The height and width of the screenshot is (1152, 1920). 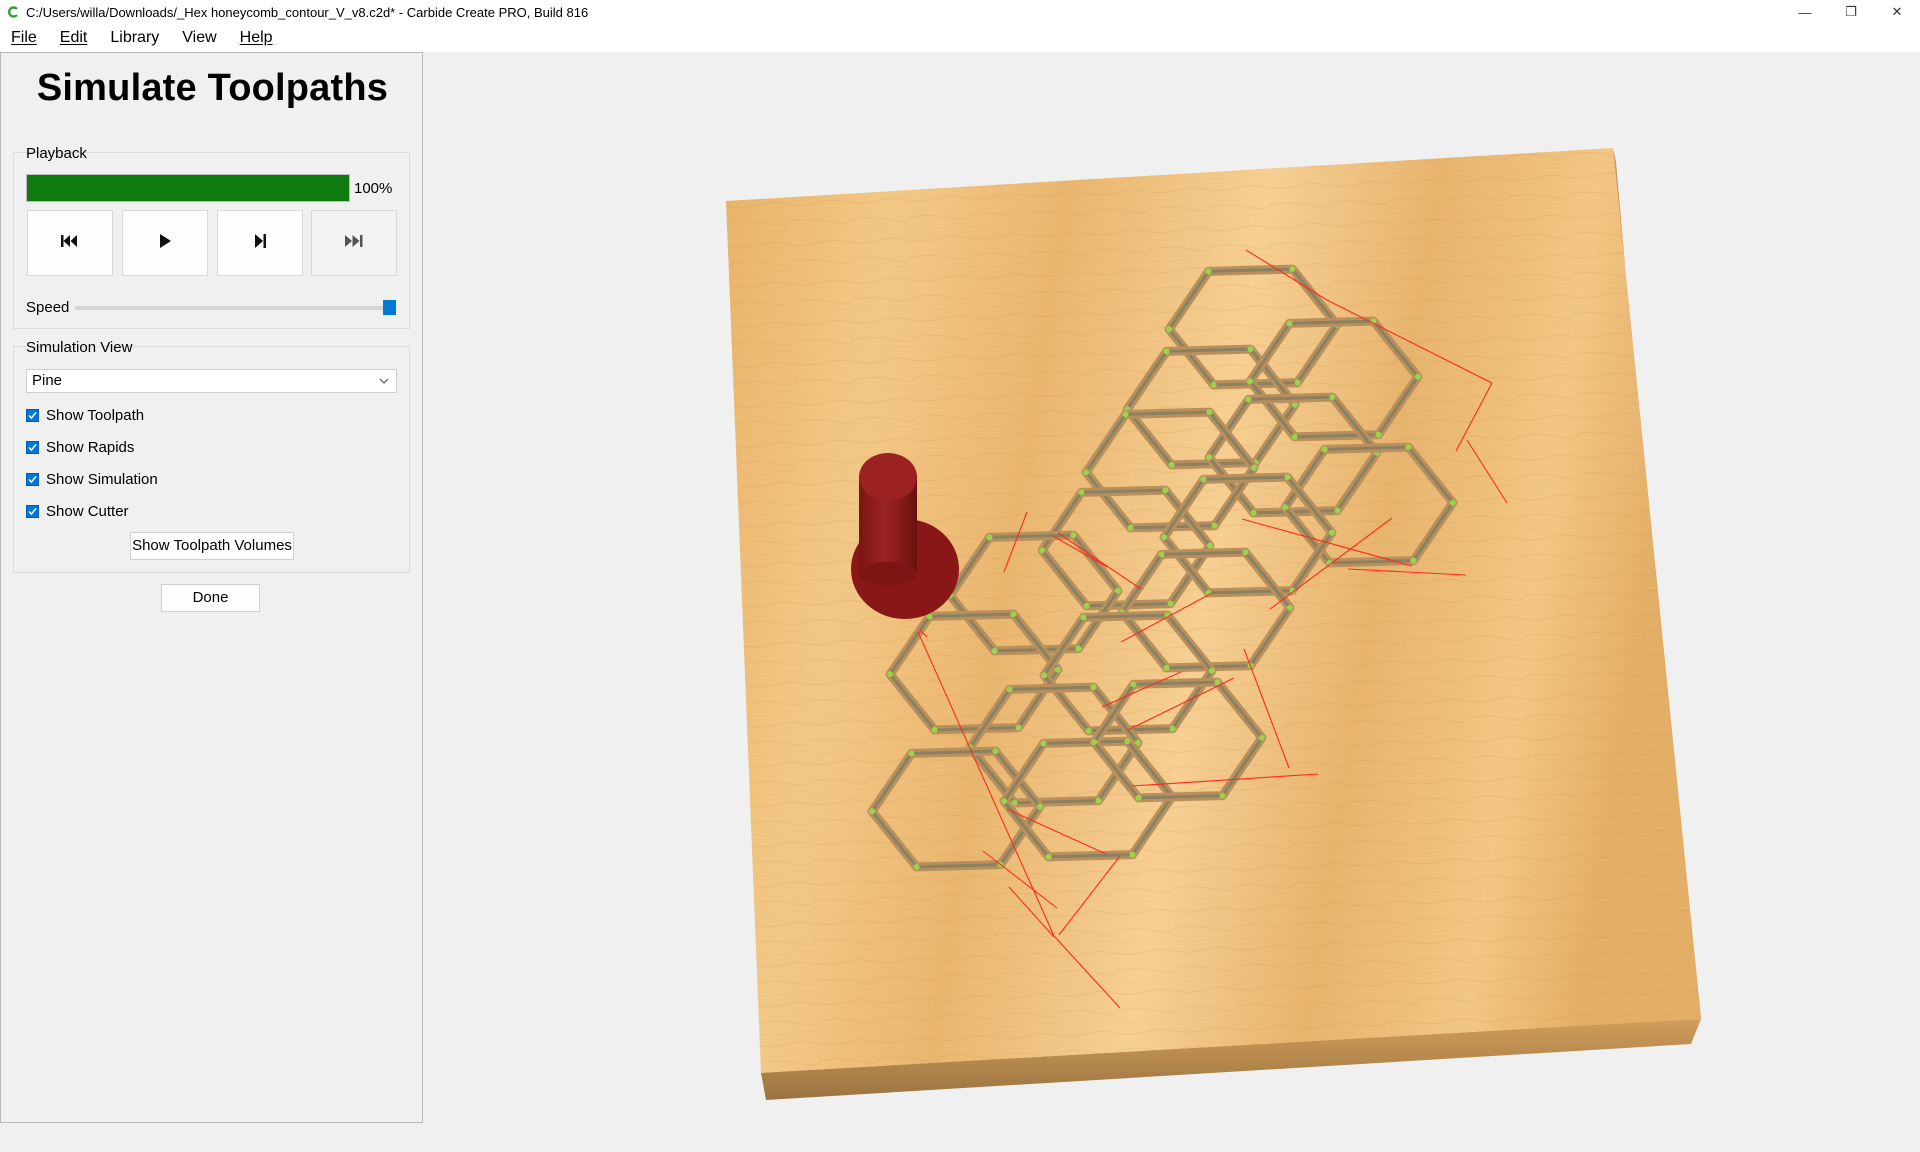 I want to click on restore-button: ❐, so click(x=1851, y=12).